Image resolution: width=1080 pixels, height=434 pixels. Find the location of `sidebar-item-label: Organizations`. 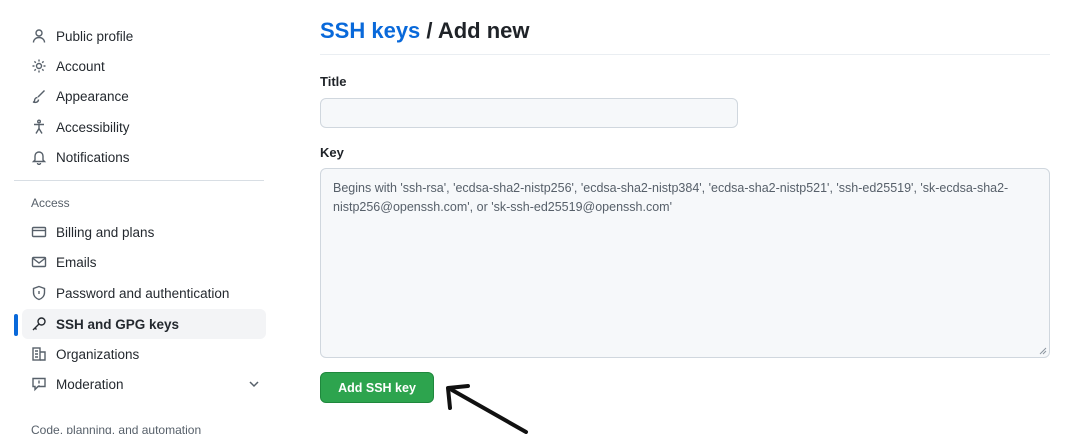

sidebar-item-label: Organizations is located at coordinates (98, 354).